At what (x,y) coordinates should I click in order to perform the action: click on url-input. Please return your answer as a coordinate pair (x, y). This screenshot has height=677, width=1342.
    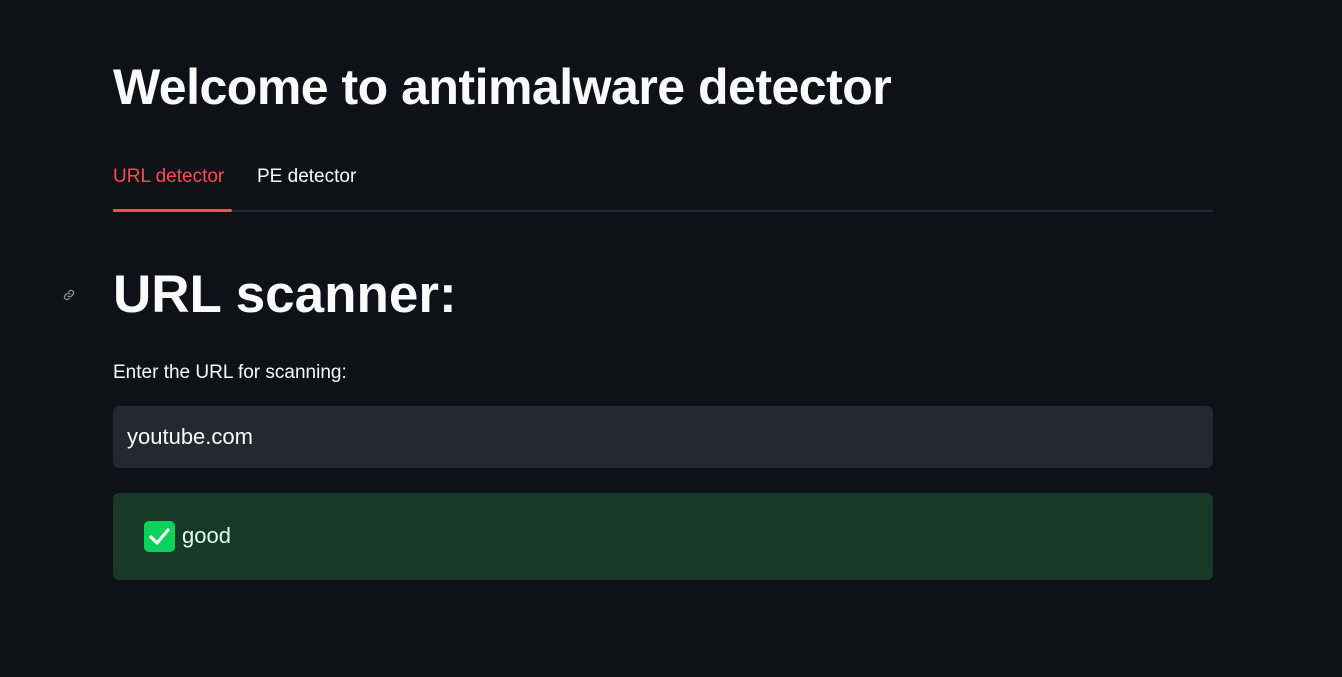
    Looking at the image, I should click on (663, 437).